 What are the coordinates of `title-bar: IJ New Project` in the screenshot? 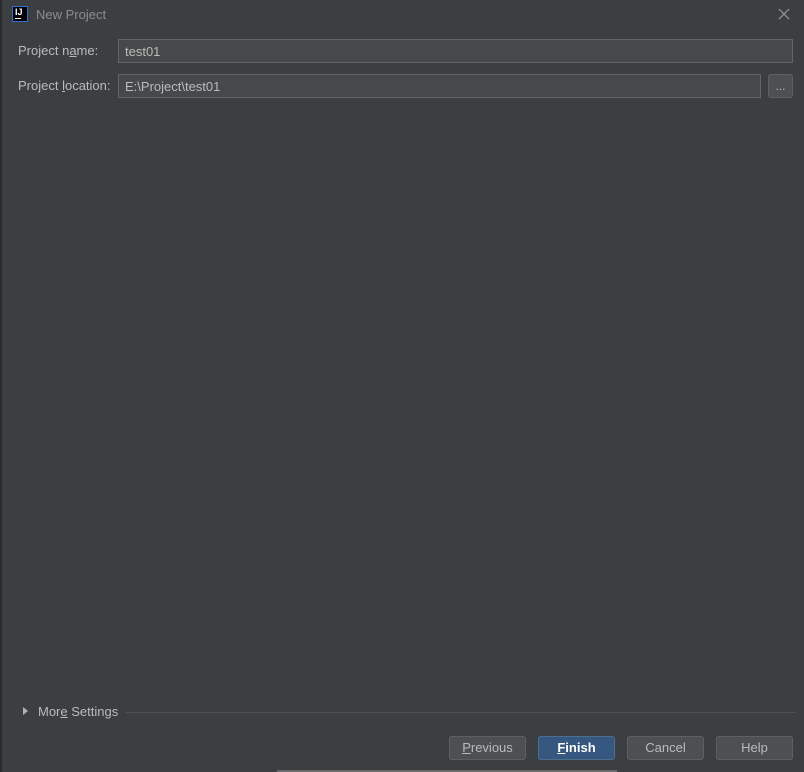 It's located at (403, 15).